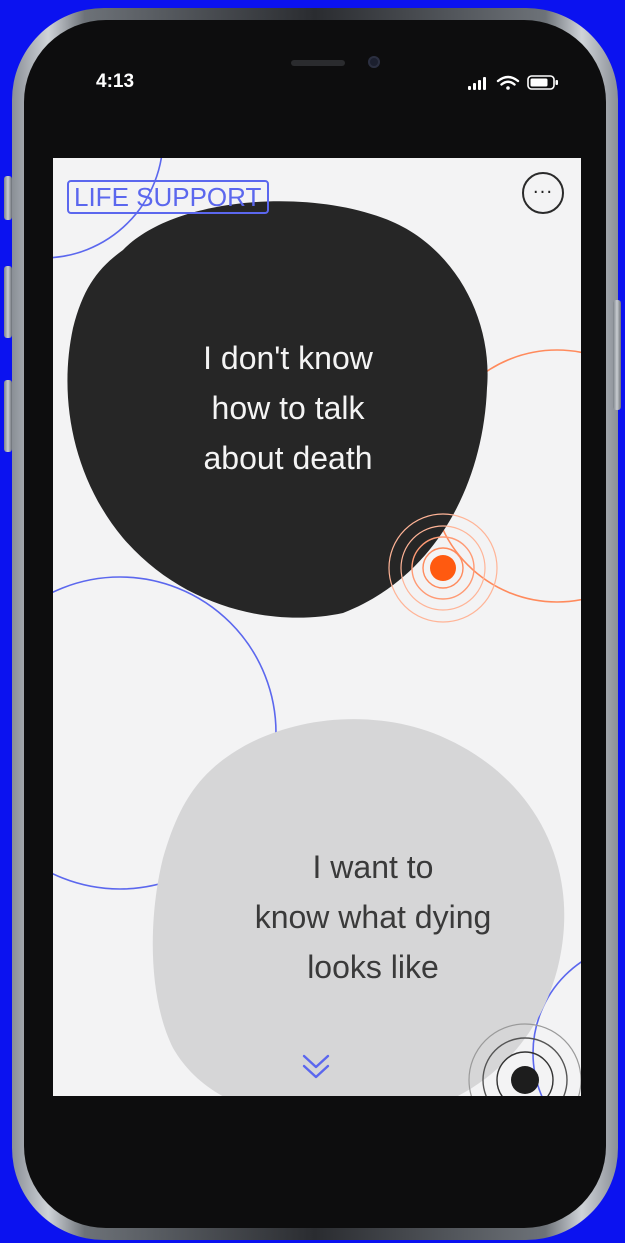 This screenshot has width=625, height=1243. I want to click on logo-text: LIFE SUPPORT, so click(168, 197).